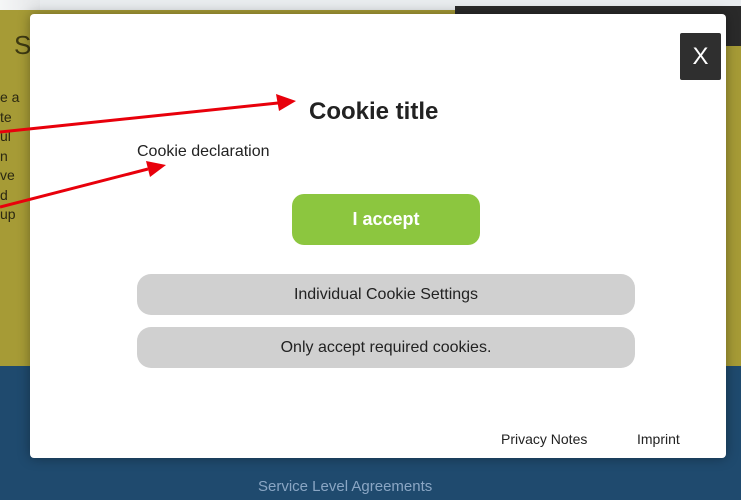  What do you see at coordinates (83, 185) in the screenshot?
I see `arrow-to-declaration-icon` at bounding box center [83, 185].